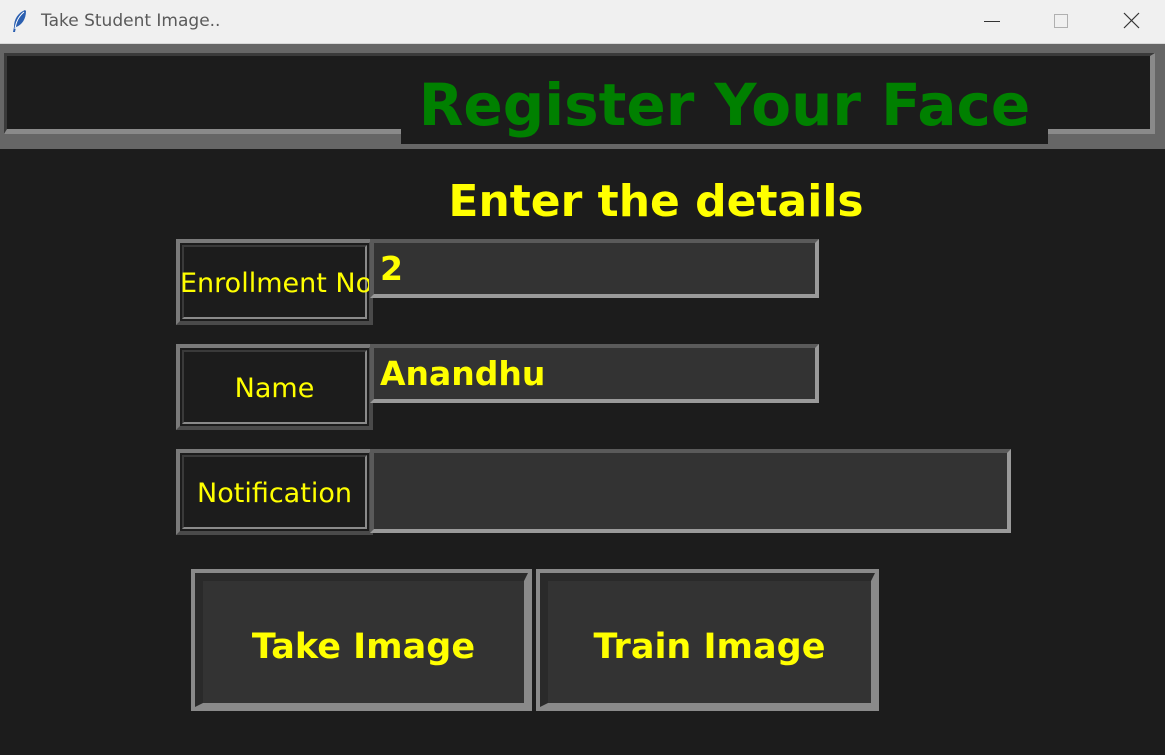 The height and width of the screenshot is (755, 1165). I want to click on minimize-icon, so click(992, 21).